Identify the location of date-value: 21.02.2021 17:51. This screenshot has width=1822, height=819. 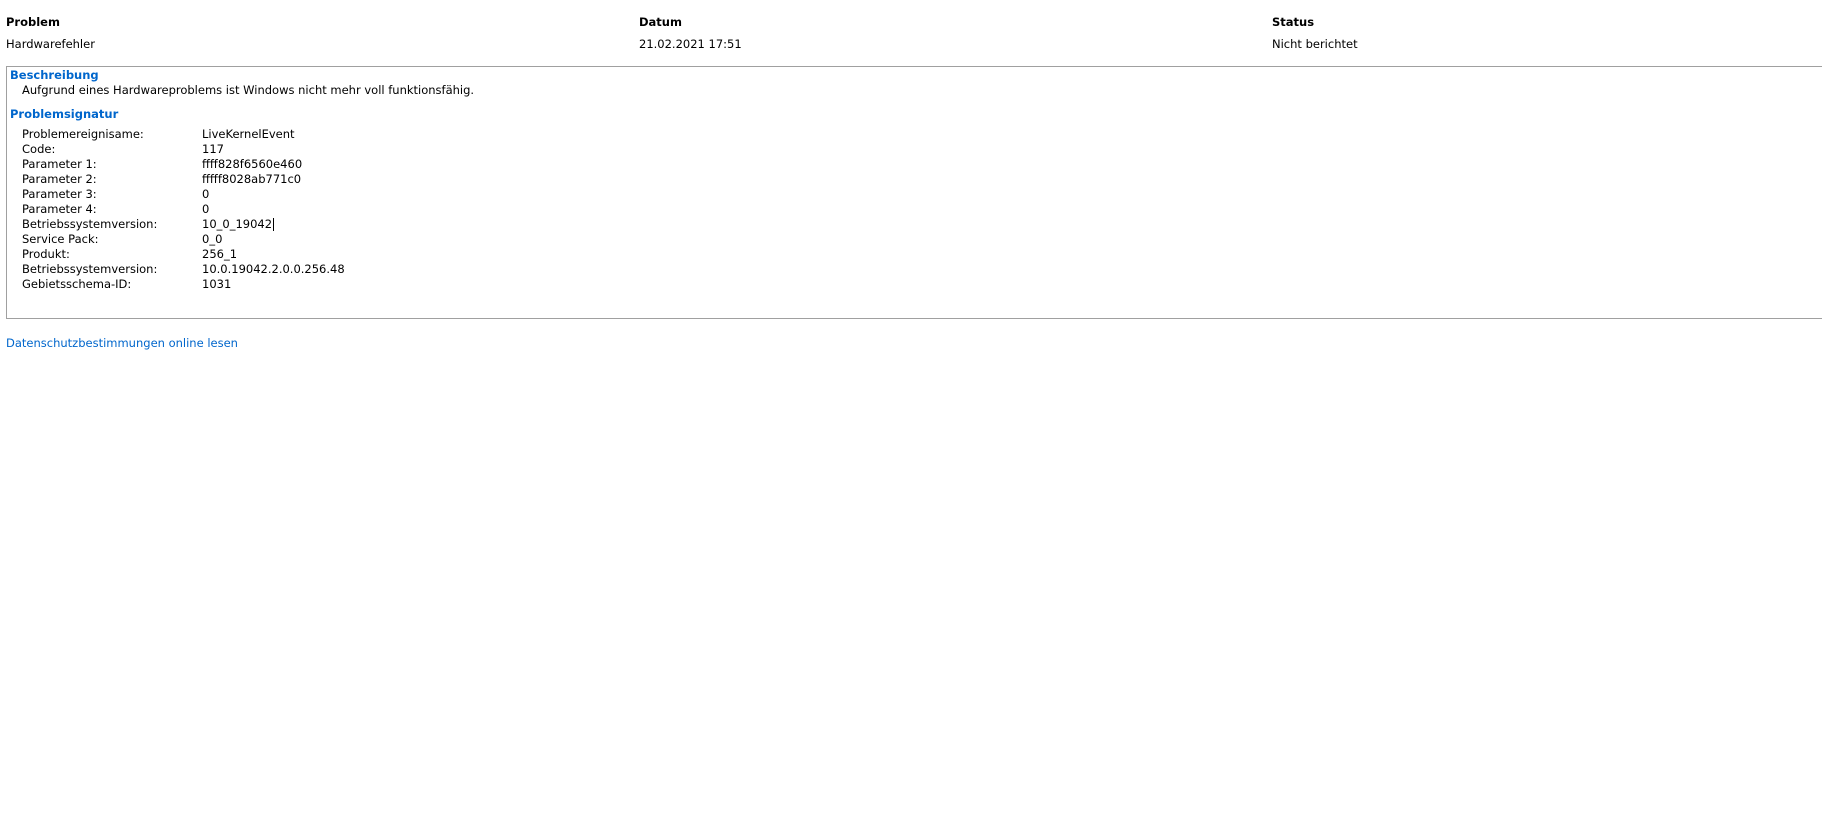
(690, 44).